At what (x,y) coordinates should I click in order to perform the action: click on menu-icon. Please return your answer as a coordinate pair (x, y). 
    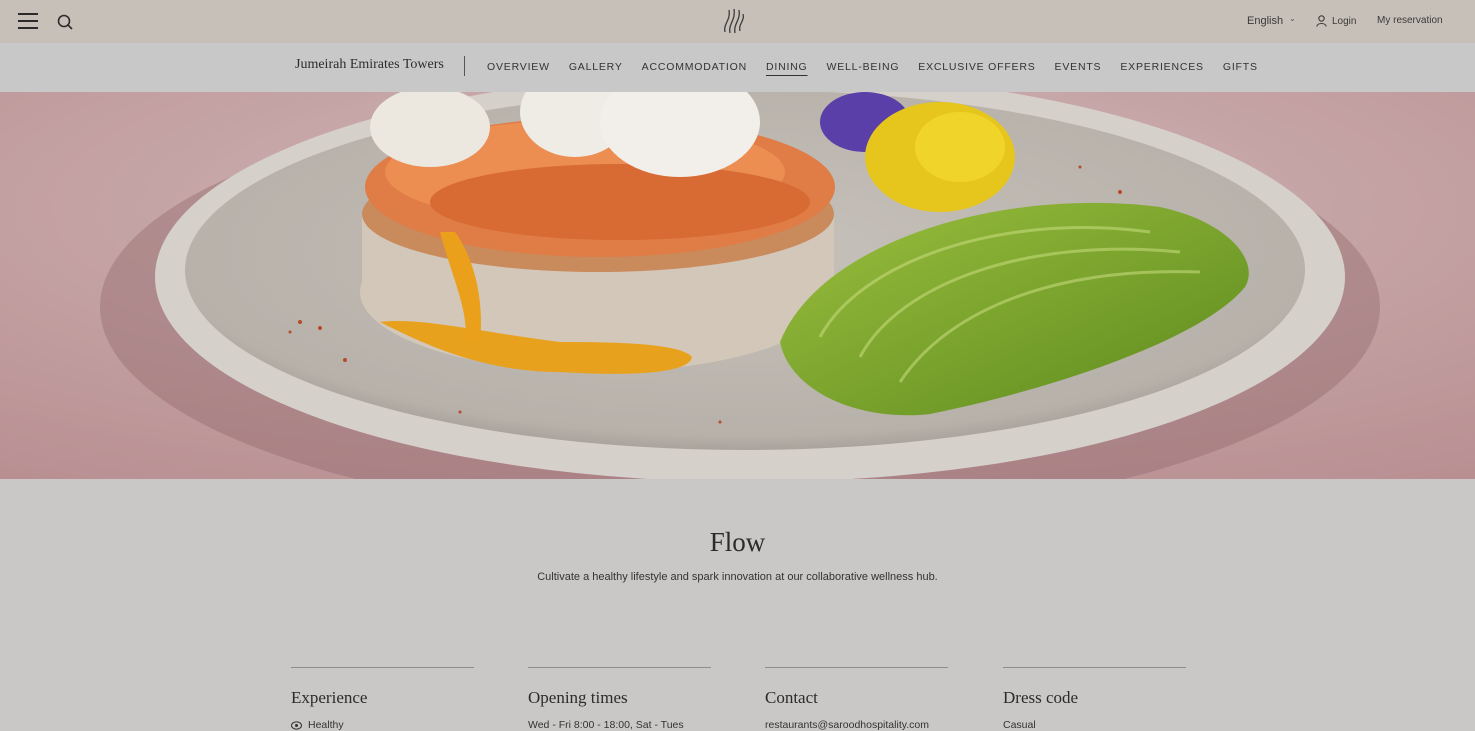
    Looking at the image, I should click on (28, 21).